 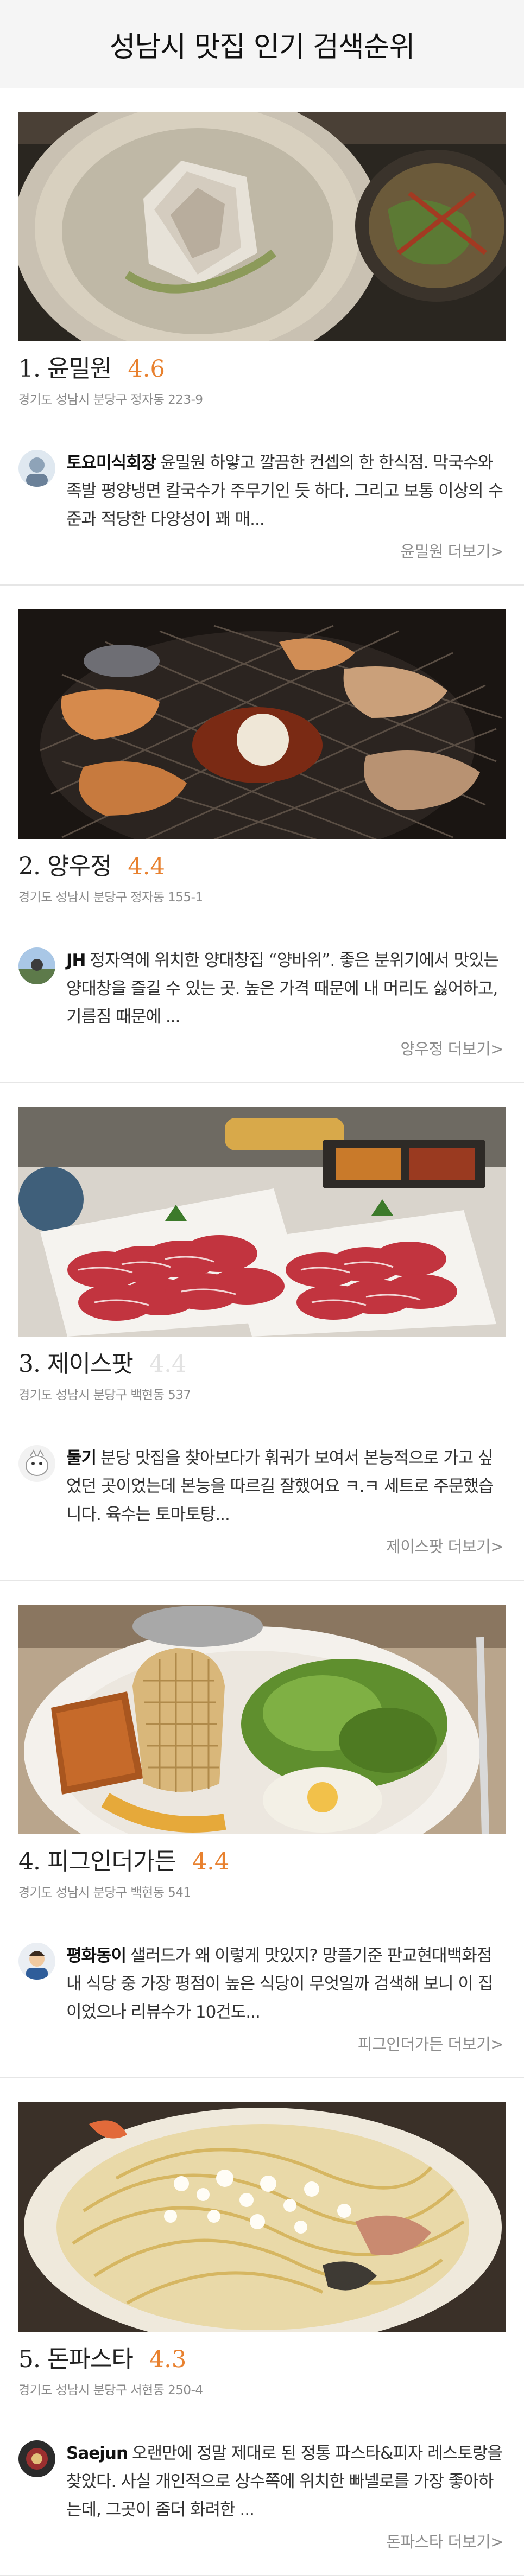 What do you see at coordinates (110, 400) in the screenshot?
I see `restaurant-address: 경기도 성남시 분당구 정자동 223-9` at bounding box center [110, 400].